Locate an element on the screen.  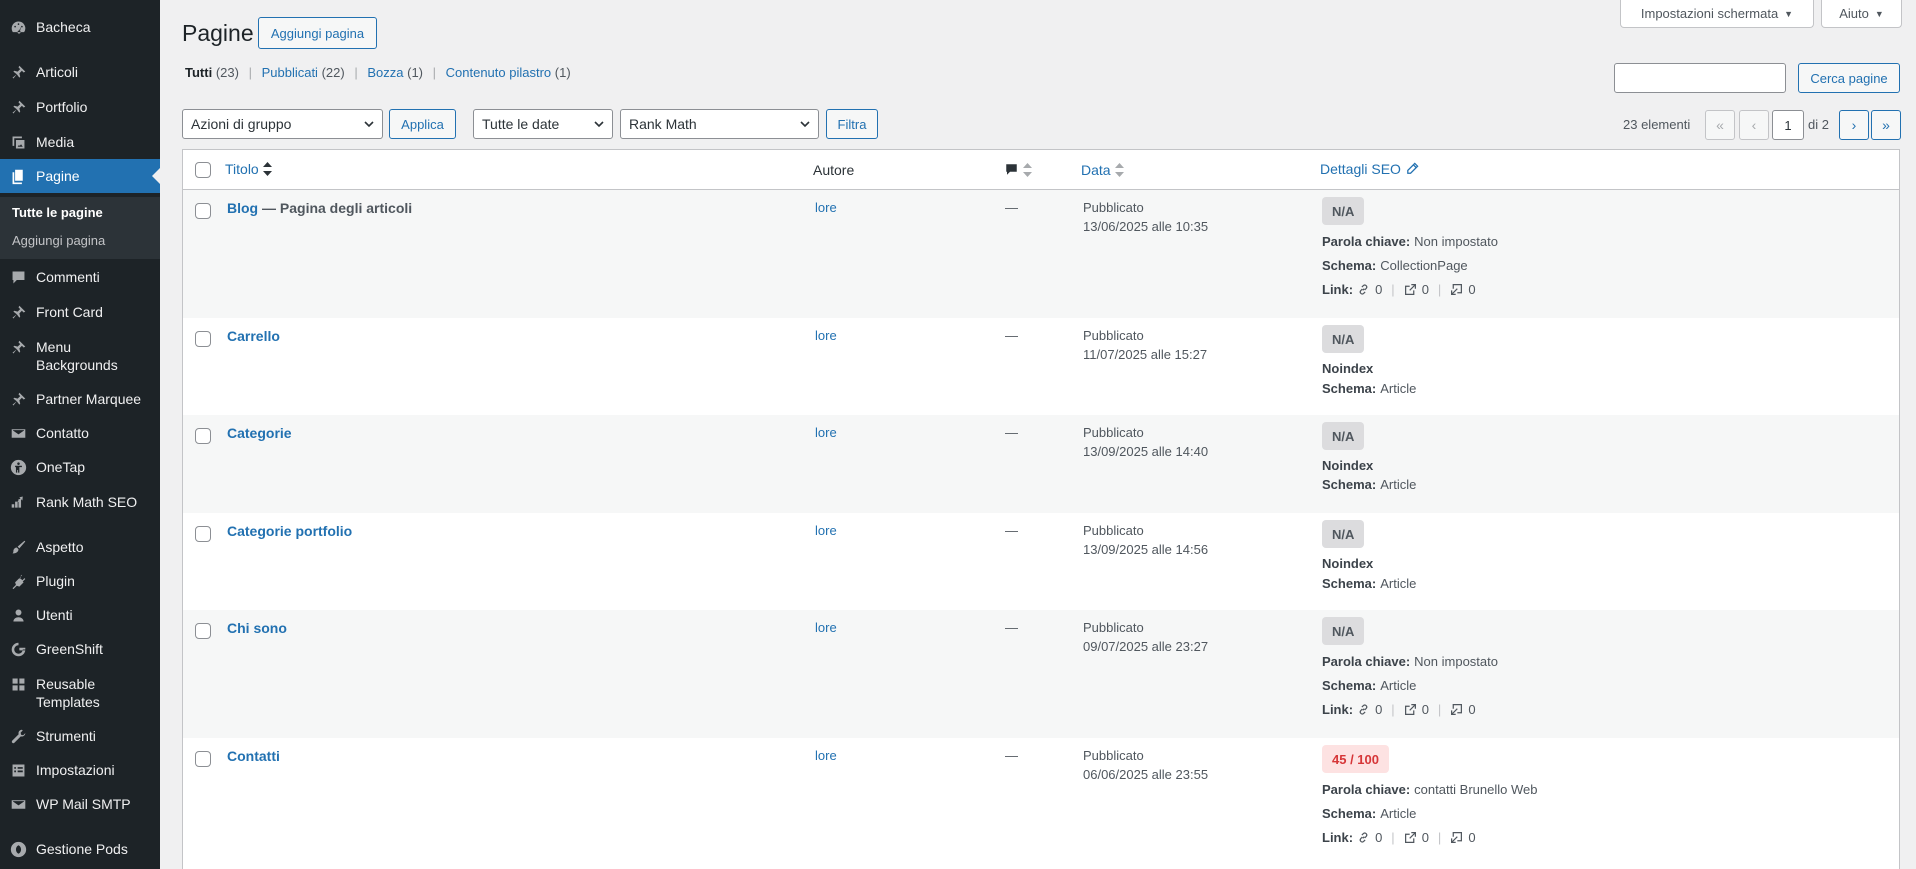
column-date: Data is located at coordinates (1102, 170).